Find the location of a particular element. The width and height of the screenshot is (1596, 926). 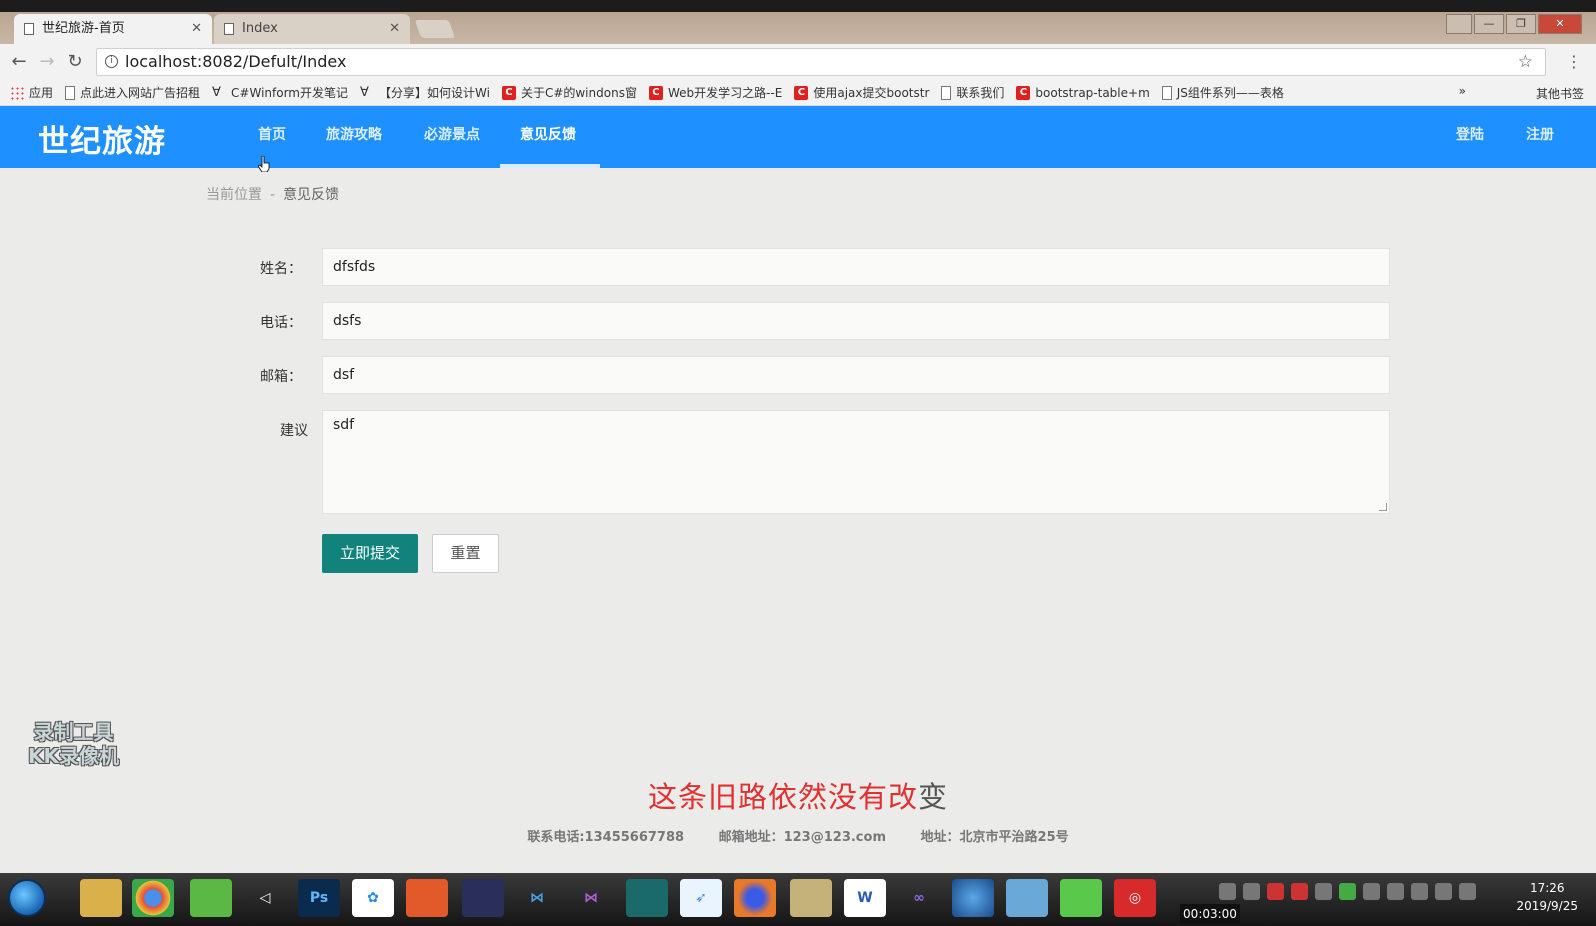

window-controls: — ❐ ✕ is located at coordinates (1528, 24).